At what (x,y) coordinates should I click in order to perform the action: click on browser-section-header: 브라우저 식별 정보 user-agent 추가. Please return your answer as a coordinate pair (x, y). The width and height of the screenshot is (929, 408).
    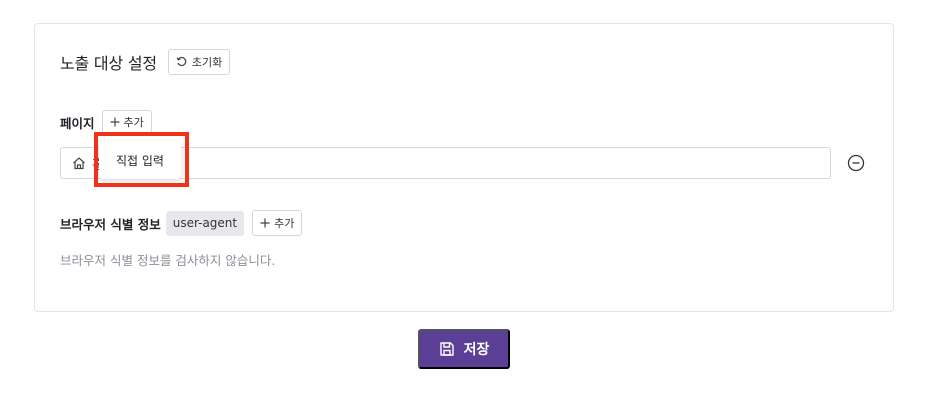
    Looking at the image, I should click on (181, 223).